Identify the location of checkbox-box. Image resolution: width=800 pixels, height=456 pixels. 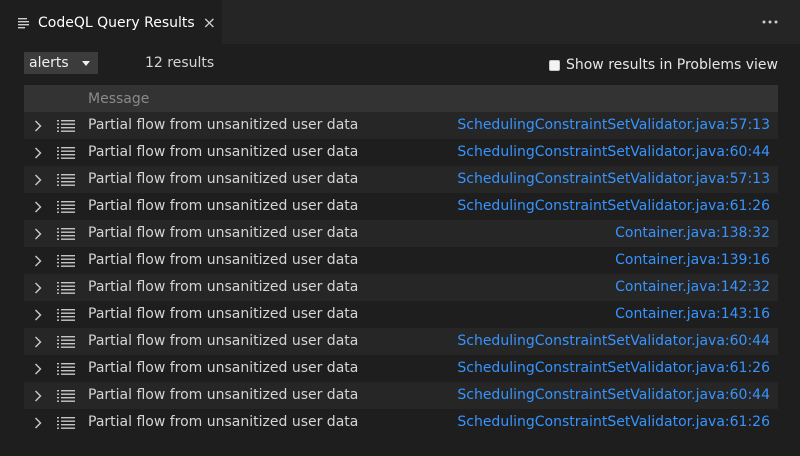
(554, 65).